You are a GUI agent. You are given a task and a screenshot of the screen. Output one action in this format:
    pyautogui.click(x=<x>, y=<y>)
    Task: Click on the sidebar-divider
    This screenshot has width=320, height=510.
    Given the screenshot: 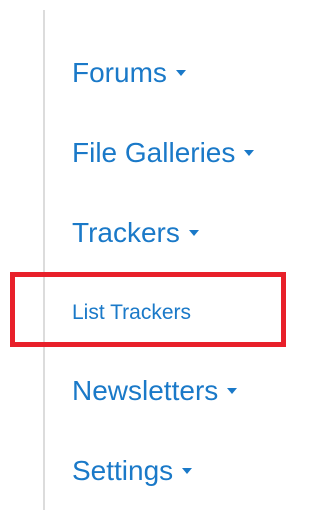 What is the action you would take?
    pyautogui.click(x=44, y=260)
    